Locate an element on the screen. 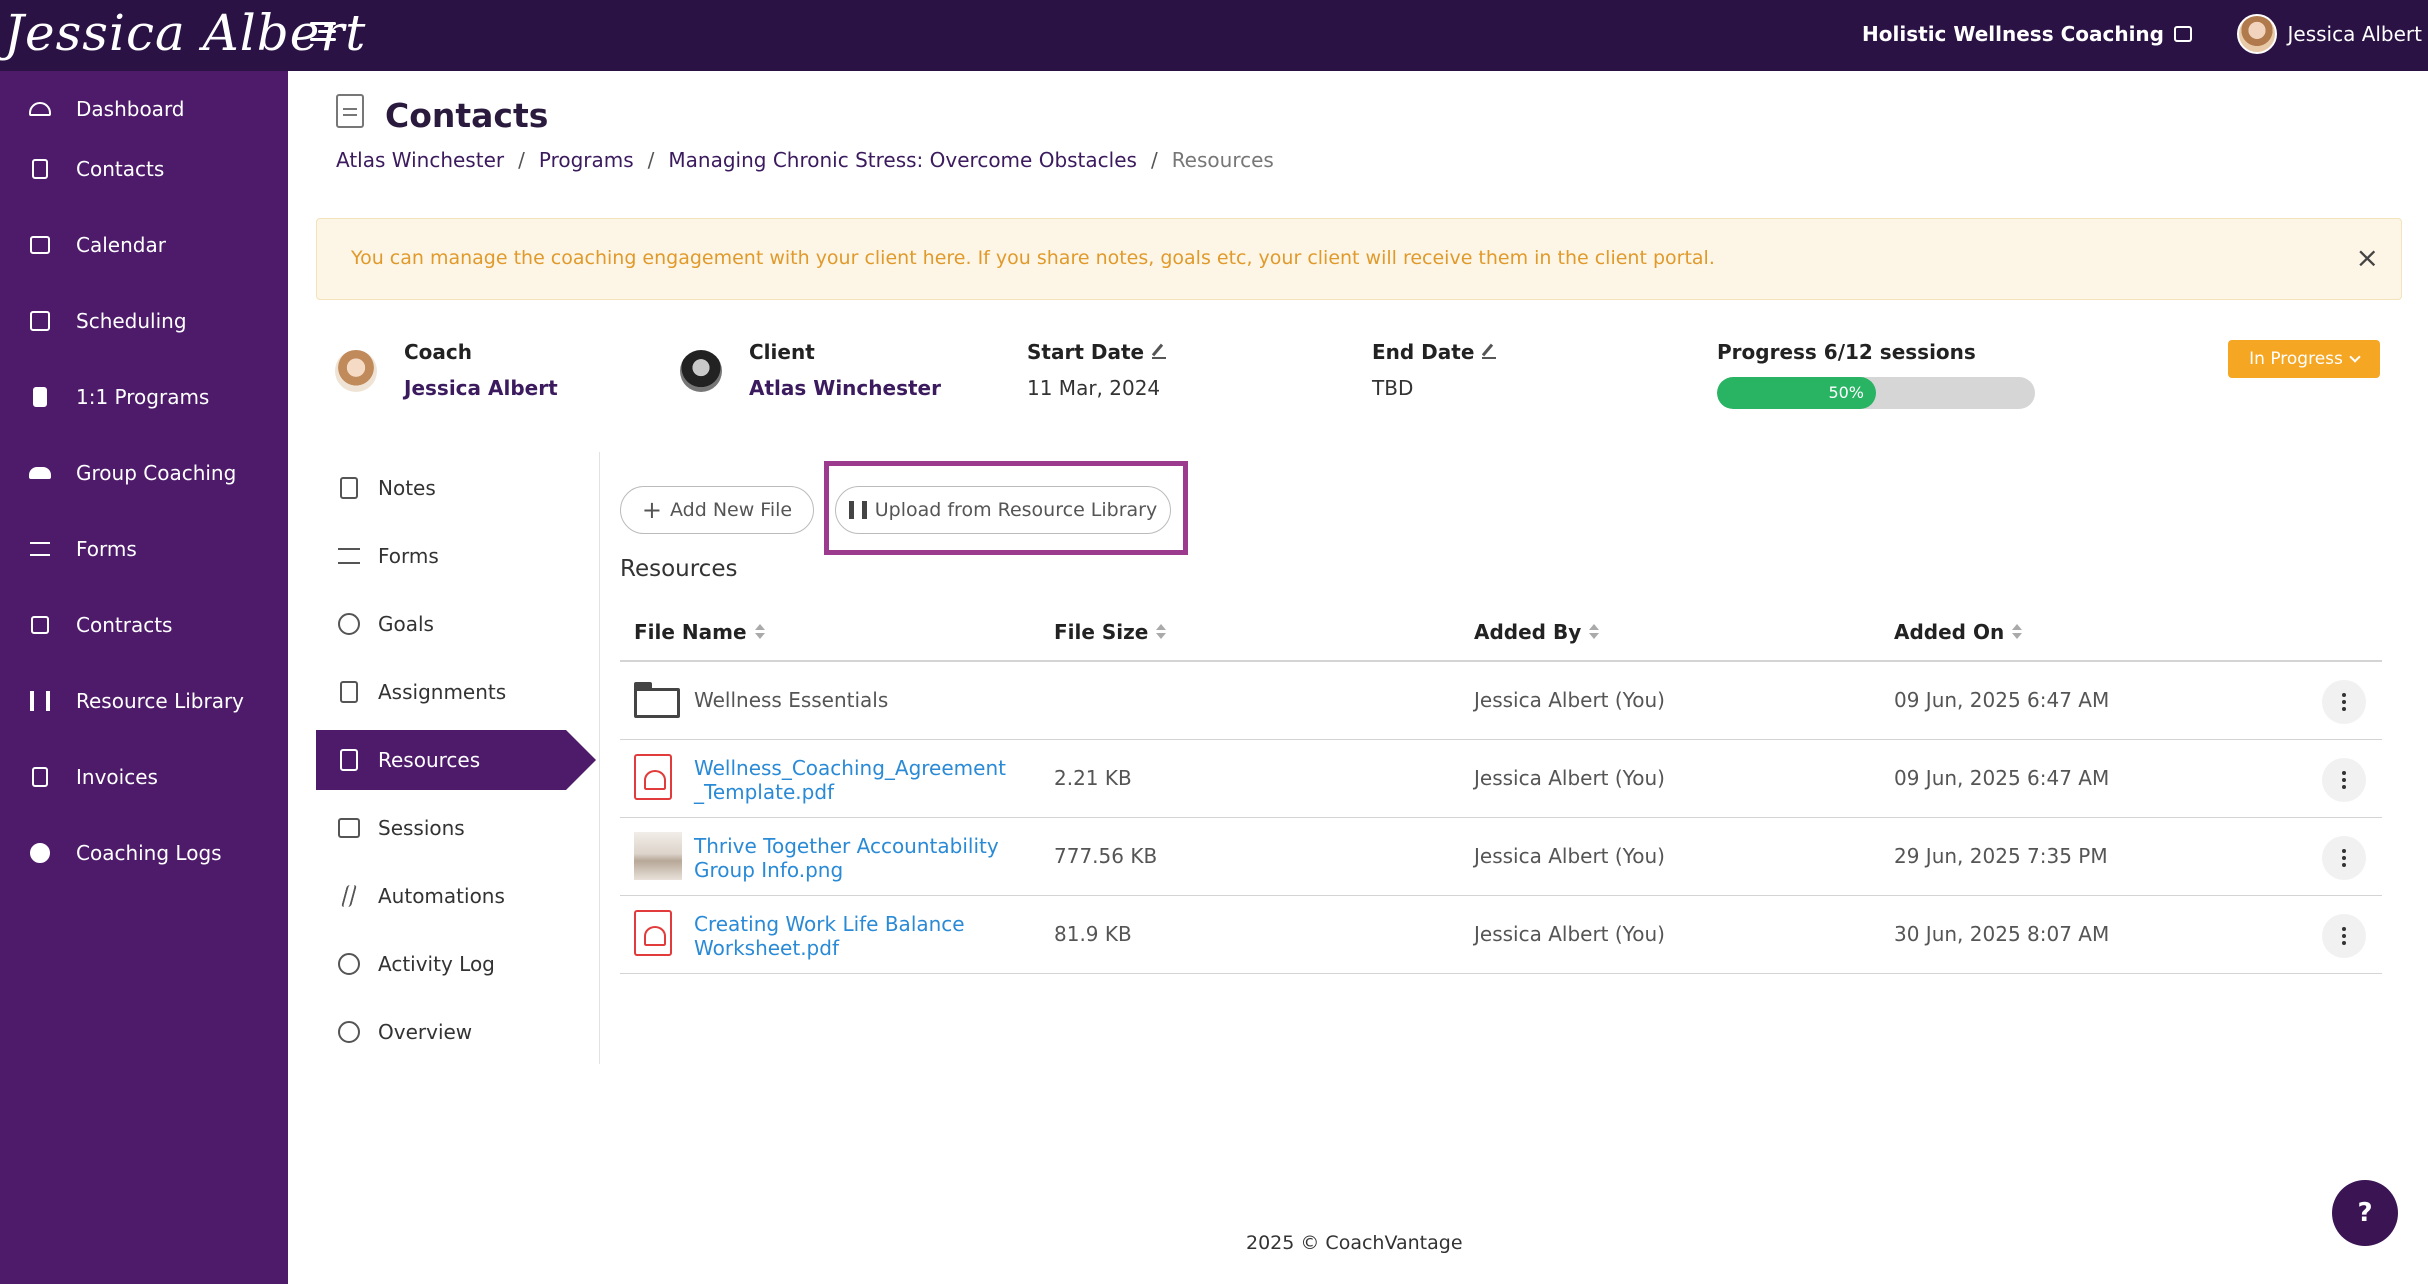 This screenshot has width=2428, height=1284. sidebar-item-label: 1:1 Programs is located at coordinates (143, 397).